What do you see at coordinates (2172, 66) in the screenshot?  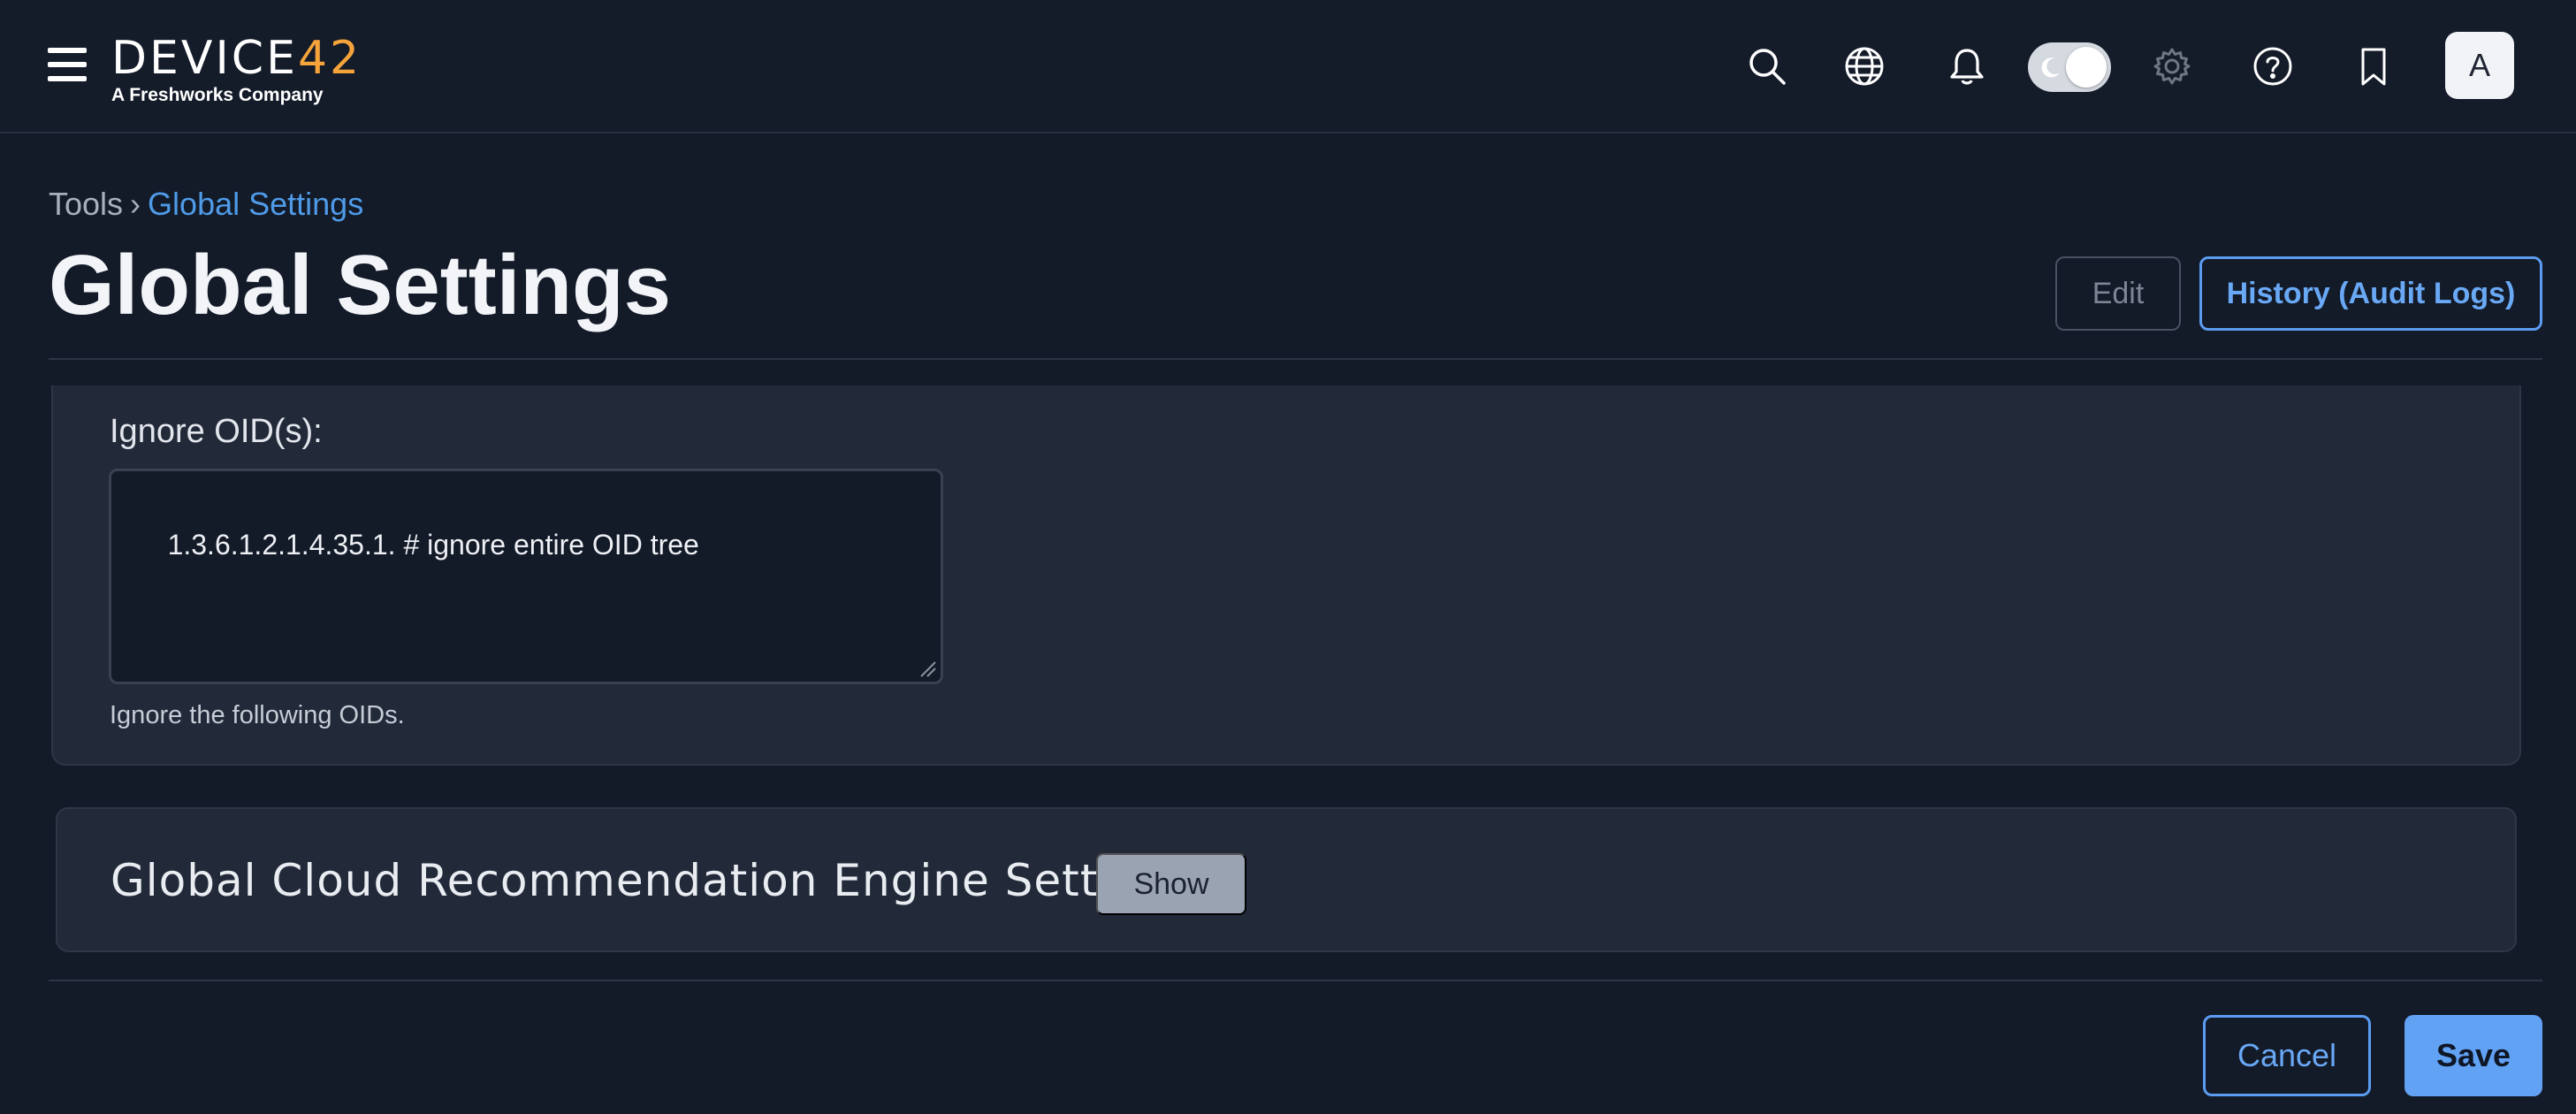 I see `gear-icon` at bounding box center [2172, 66].